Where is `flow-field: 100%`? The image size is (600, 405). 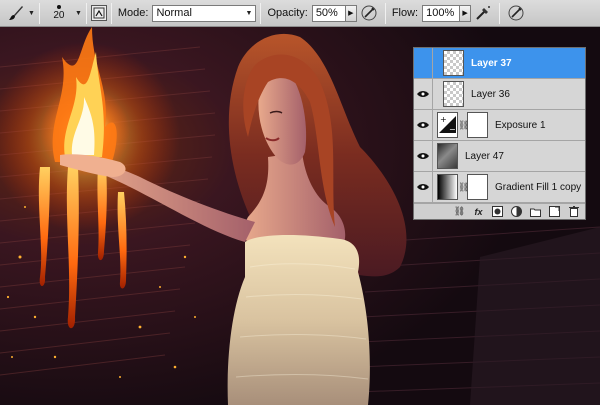 flow-field: 100% is located at coordinates (441, 13).